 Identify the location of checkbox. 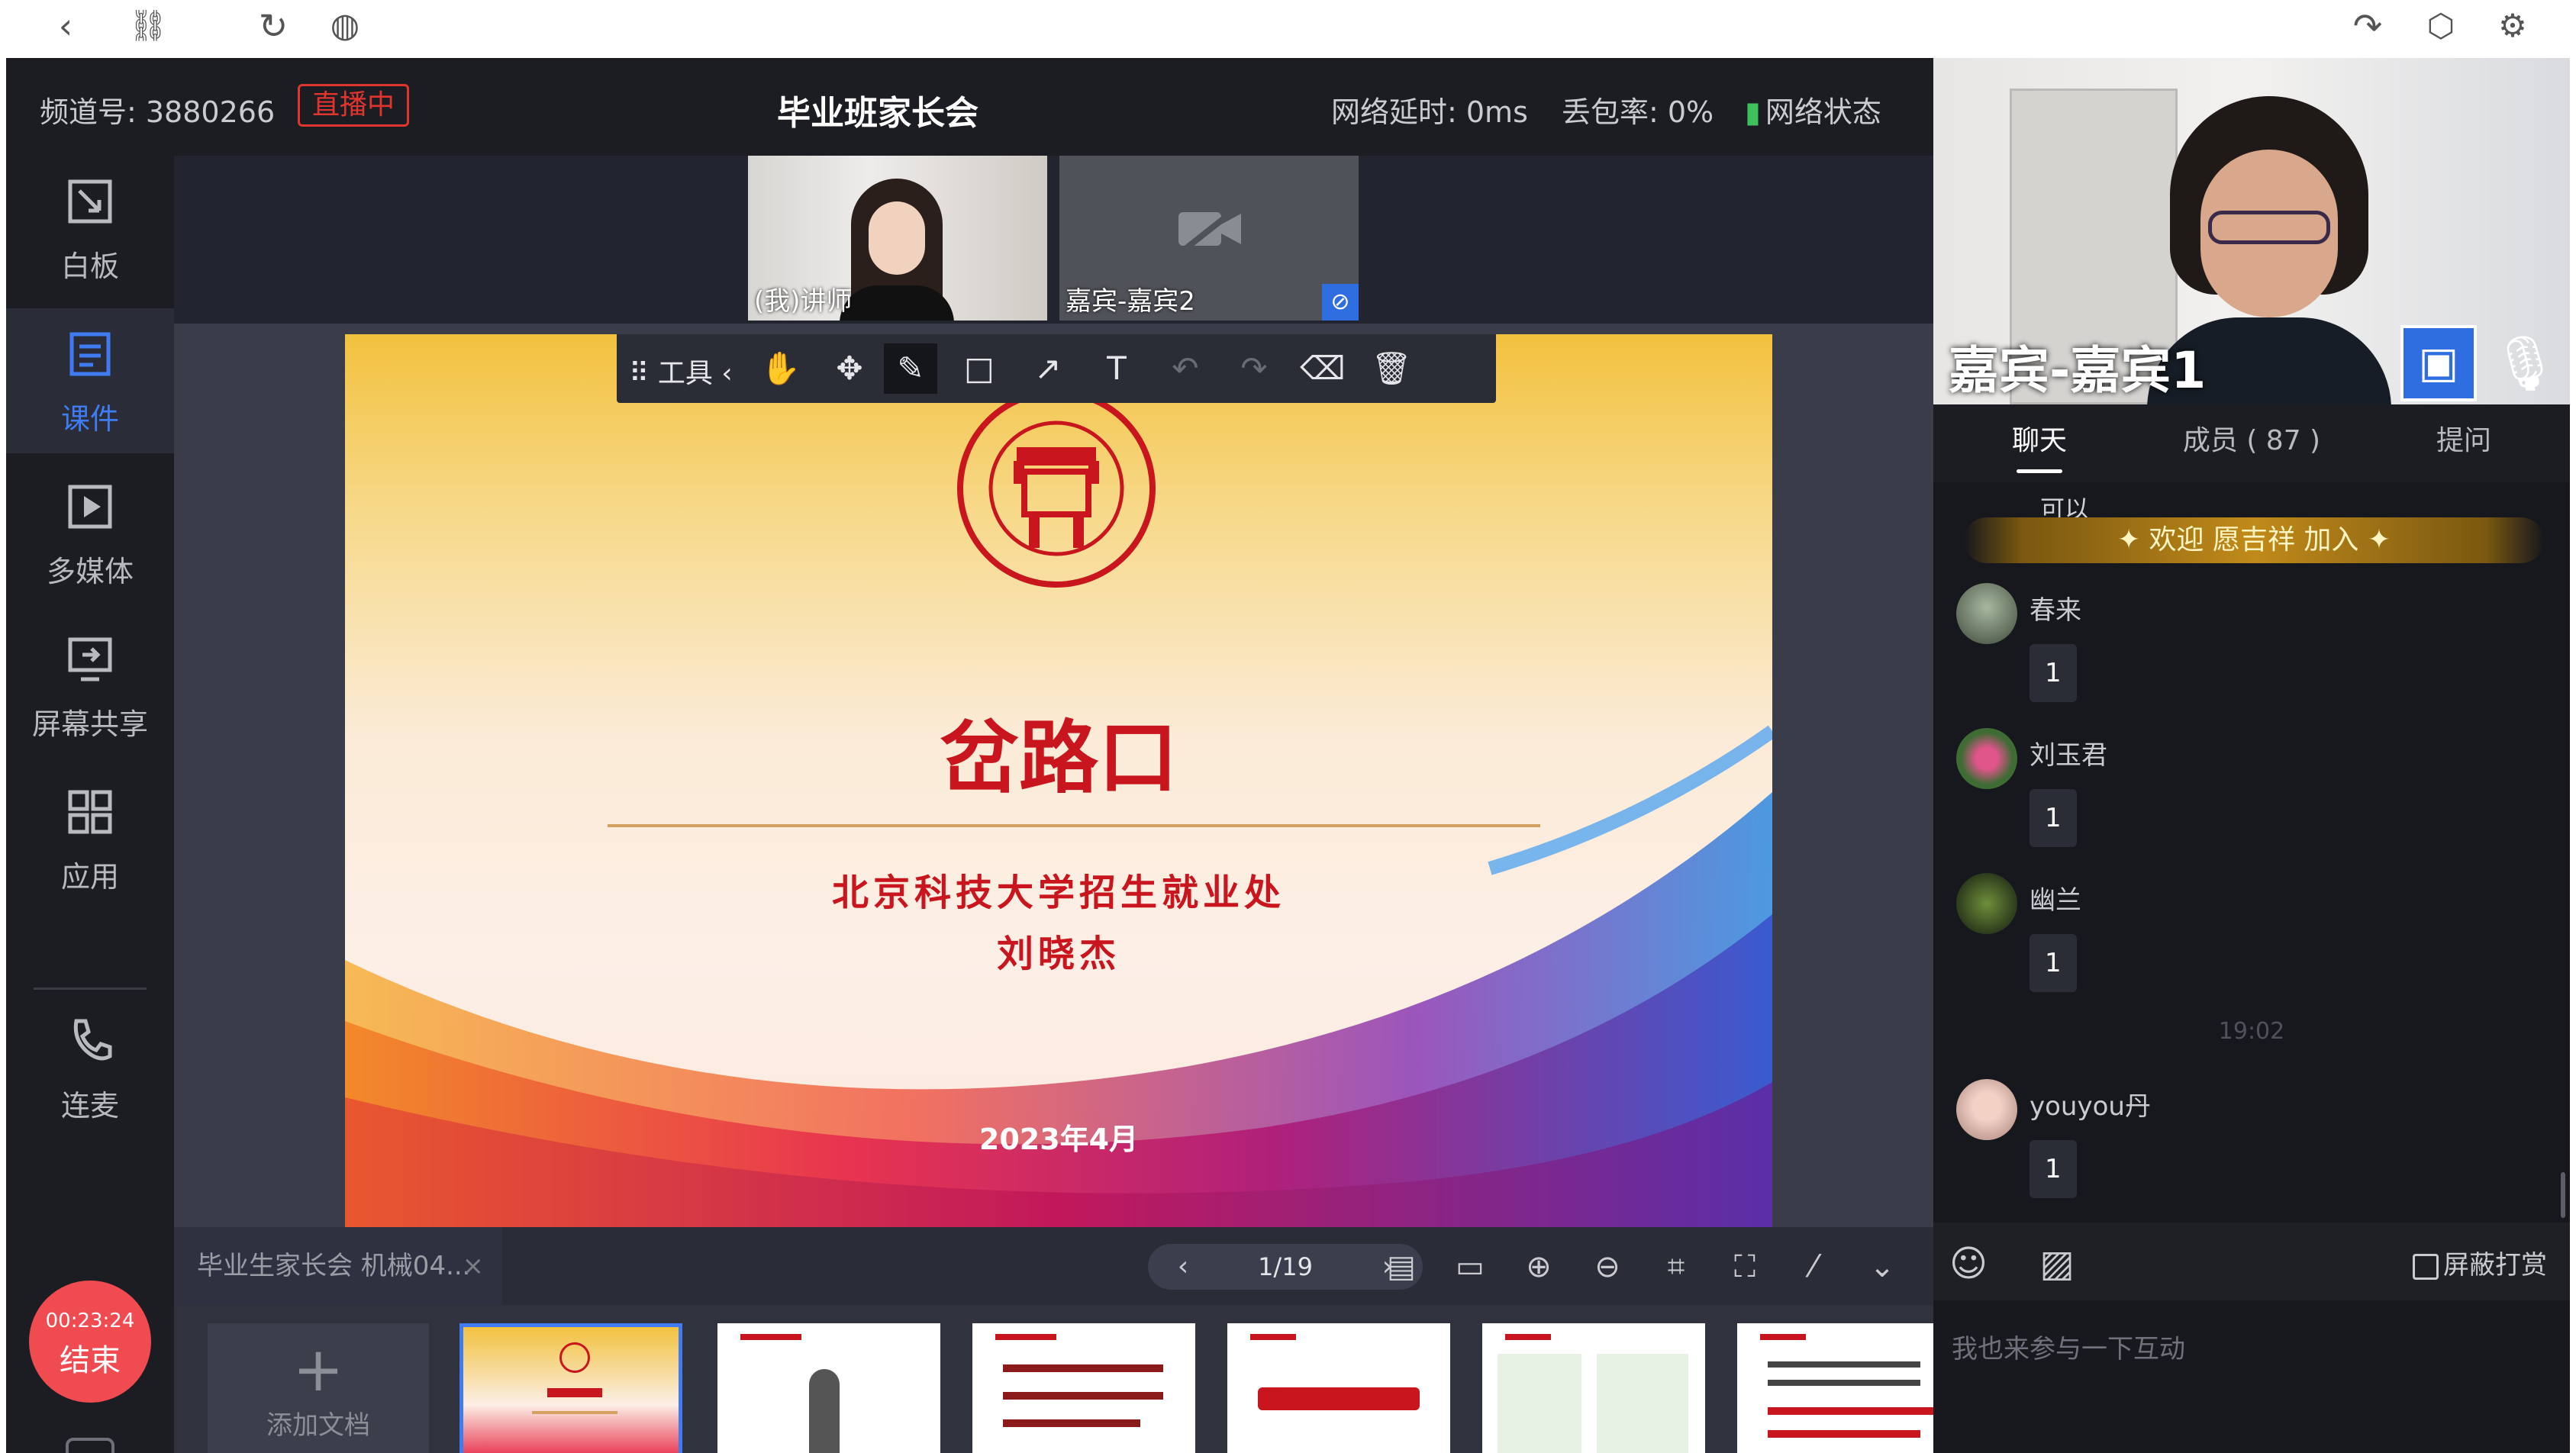
(2426, 1266).